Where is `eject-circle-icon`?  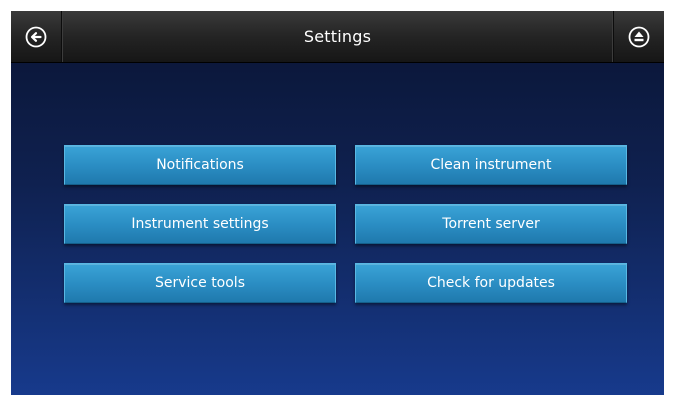 eject-circle-icon is located at coordinates (639, 36).